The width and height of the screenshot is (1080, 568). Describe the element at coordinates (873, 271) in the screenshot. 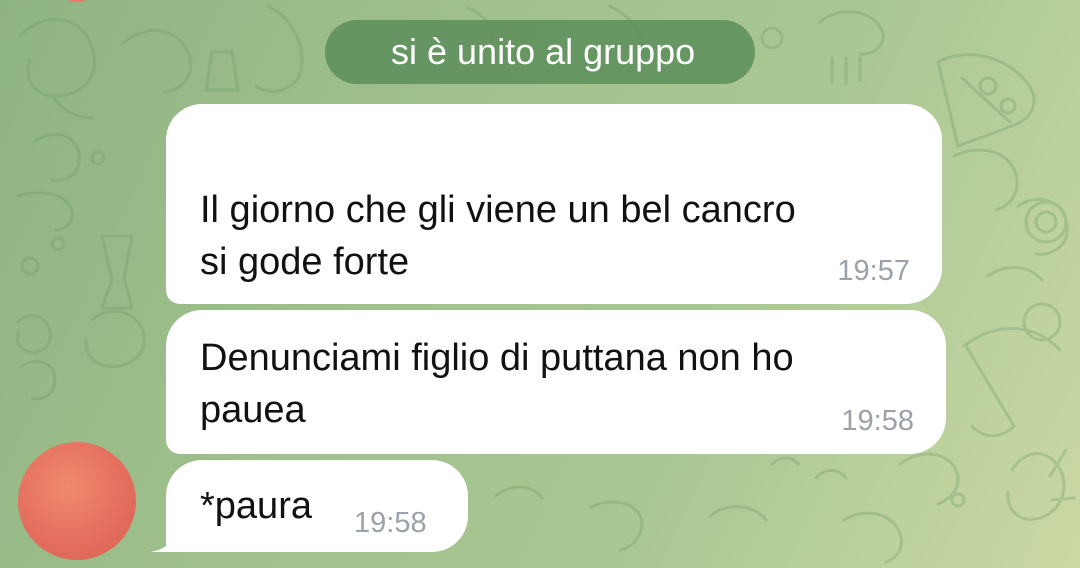

I see `message-time: 19:57` at that location.